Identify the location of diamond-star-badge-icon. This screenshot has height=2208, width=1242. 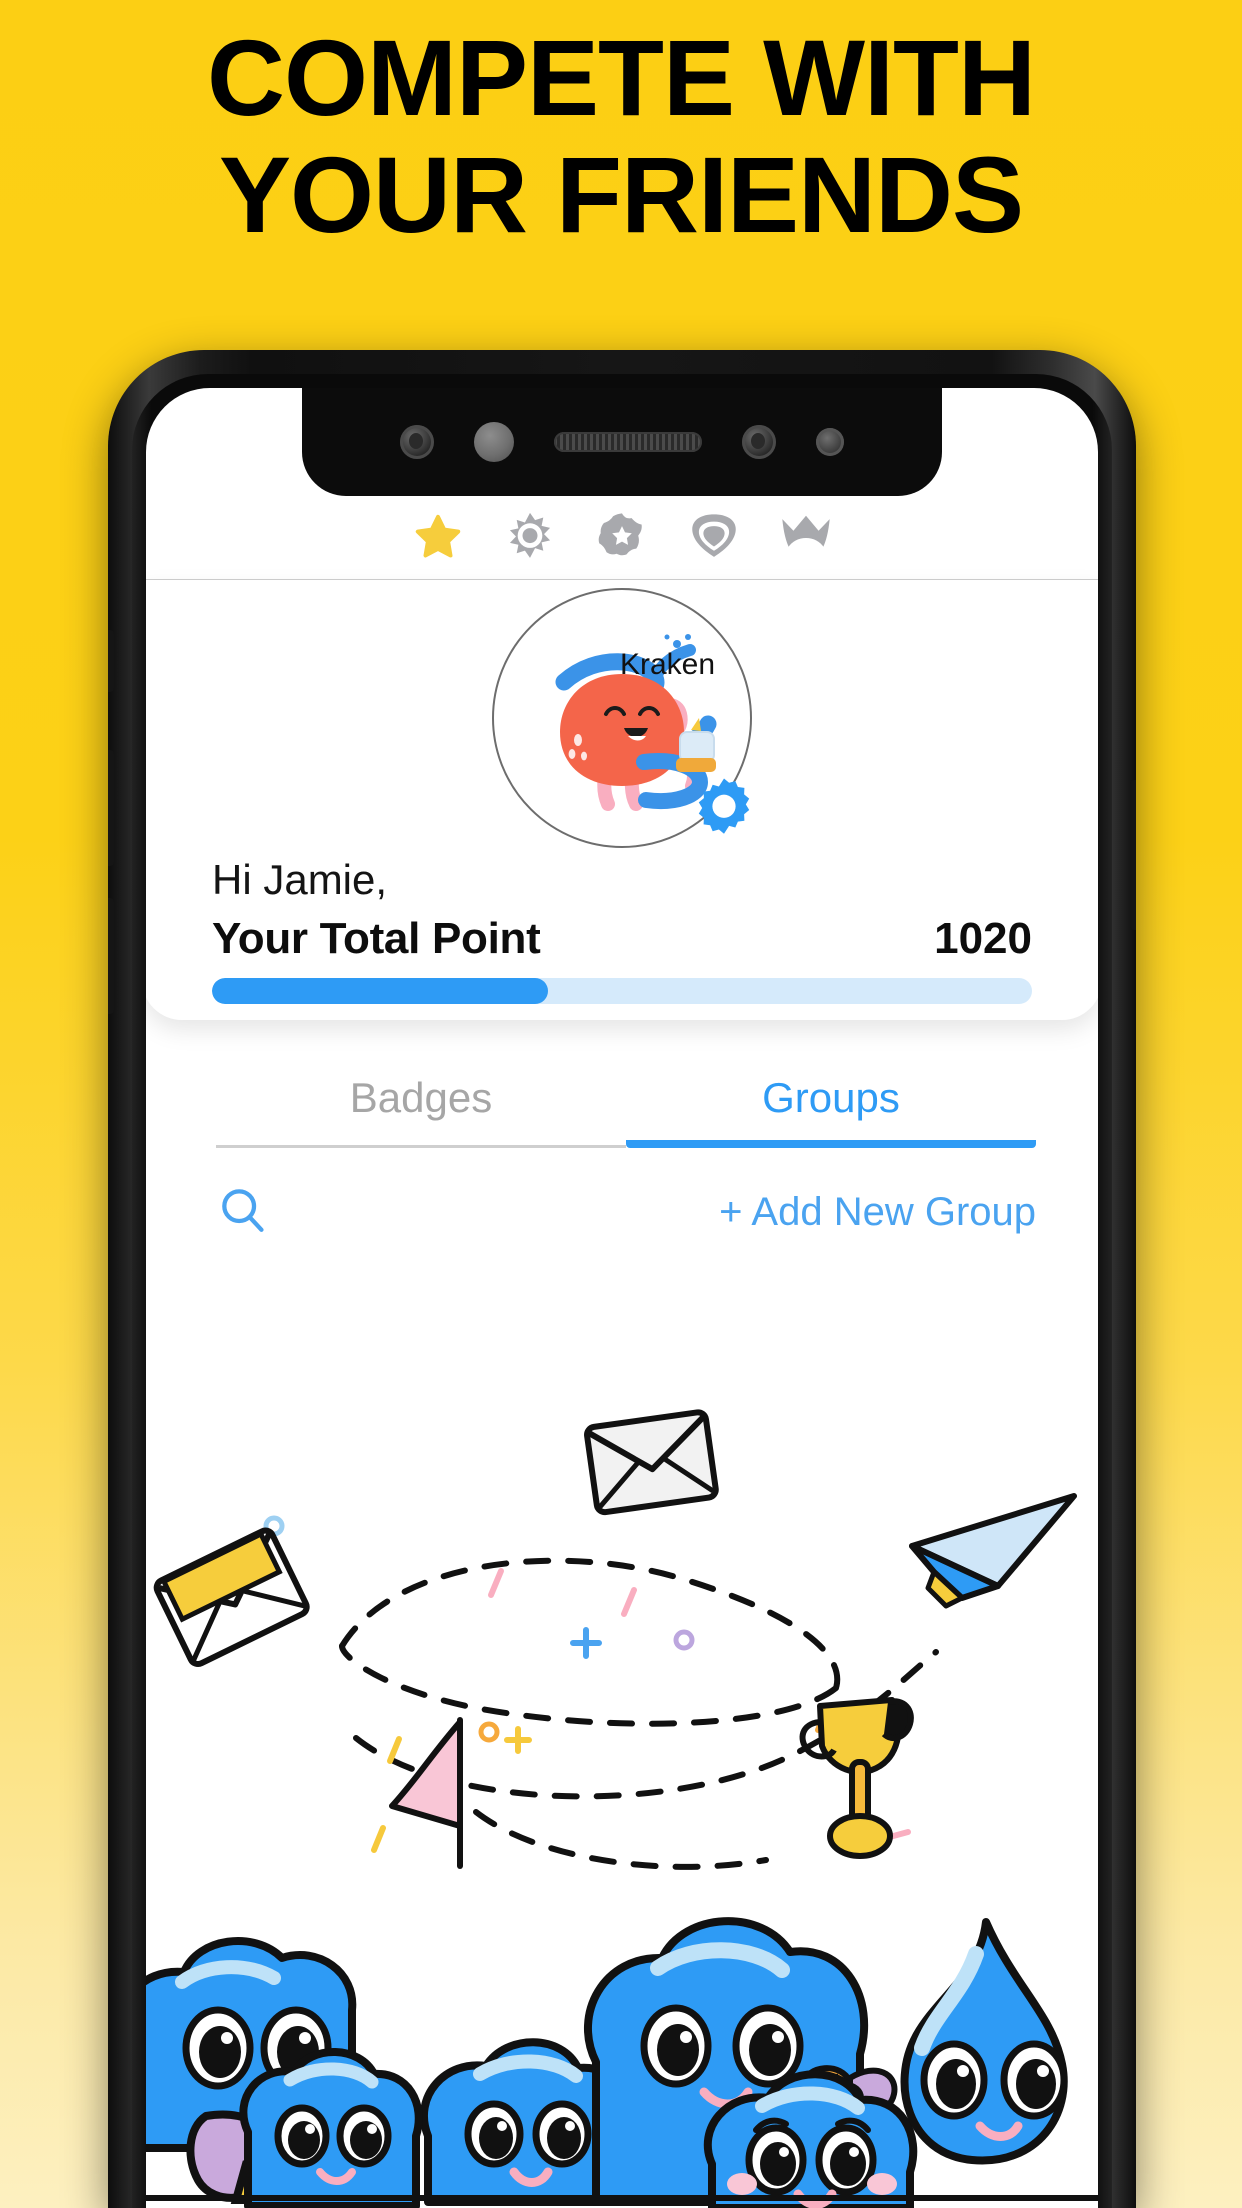
(622, 538).